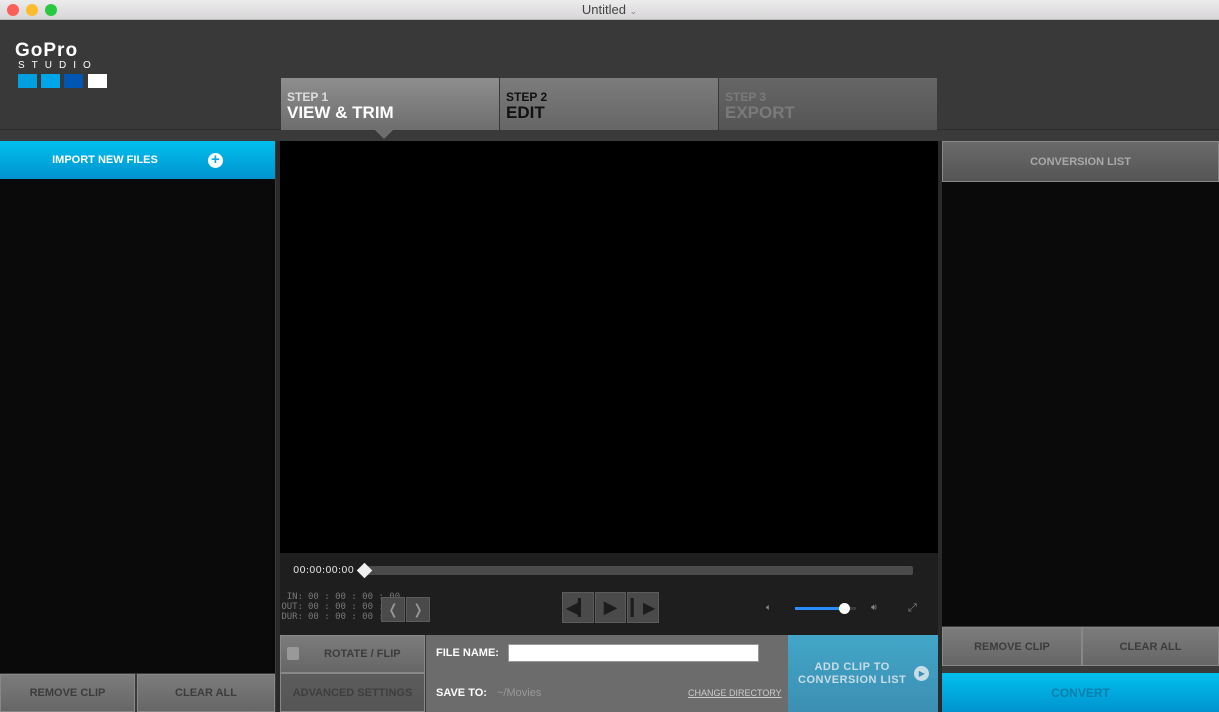 Image resolution: width=1219 pixels, height=712 pixels. I want to click on file-name-label: FILE NAME:, so click(467, 653).